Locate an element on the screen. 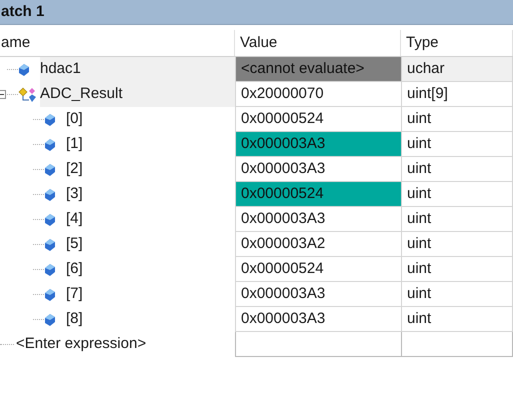  variable-name: [1] is located at coordinates (75, 144).